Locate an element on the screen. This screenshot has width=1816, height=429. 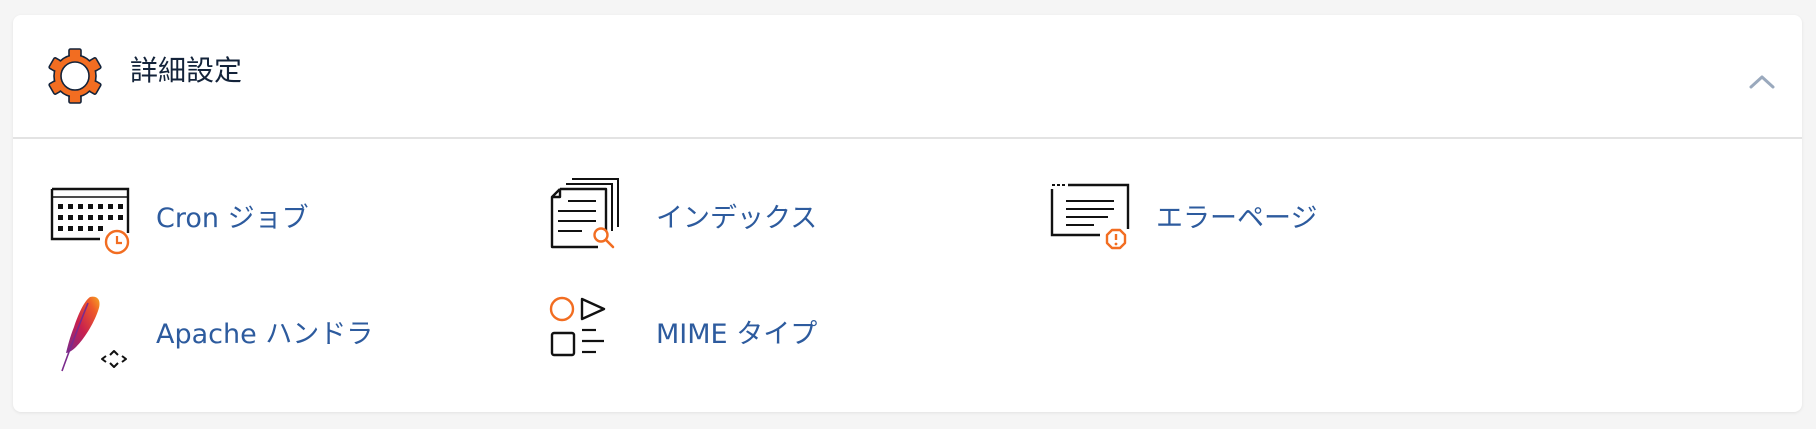
tool-apache-handlers: Apache ハンドラ is located at coordinates (210, 335).